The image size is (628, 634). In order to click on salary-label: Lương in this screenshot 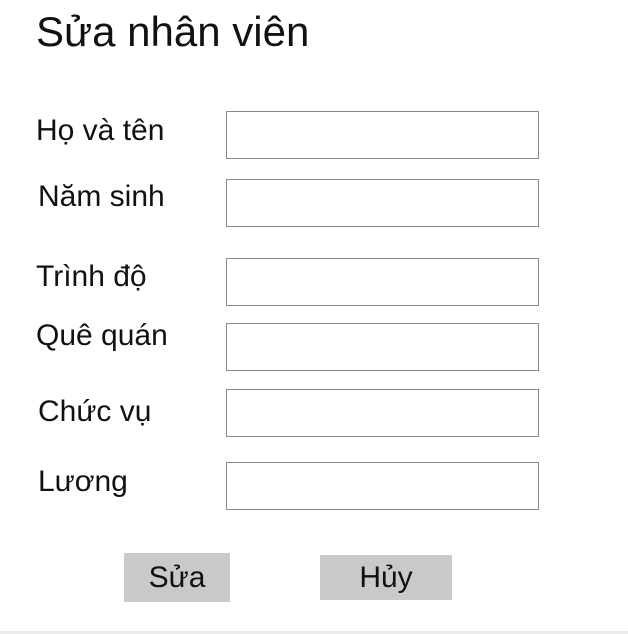, I will do `click(83, 481)`.